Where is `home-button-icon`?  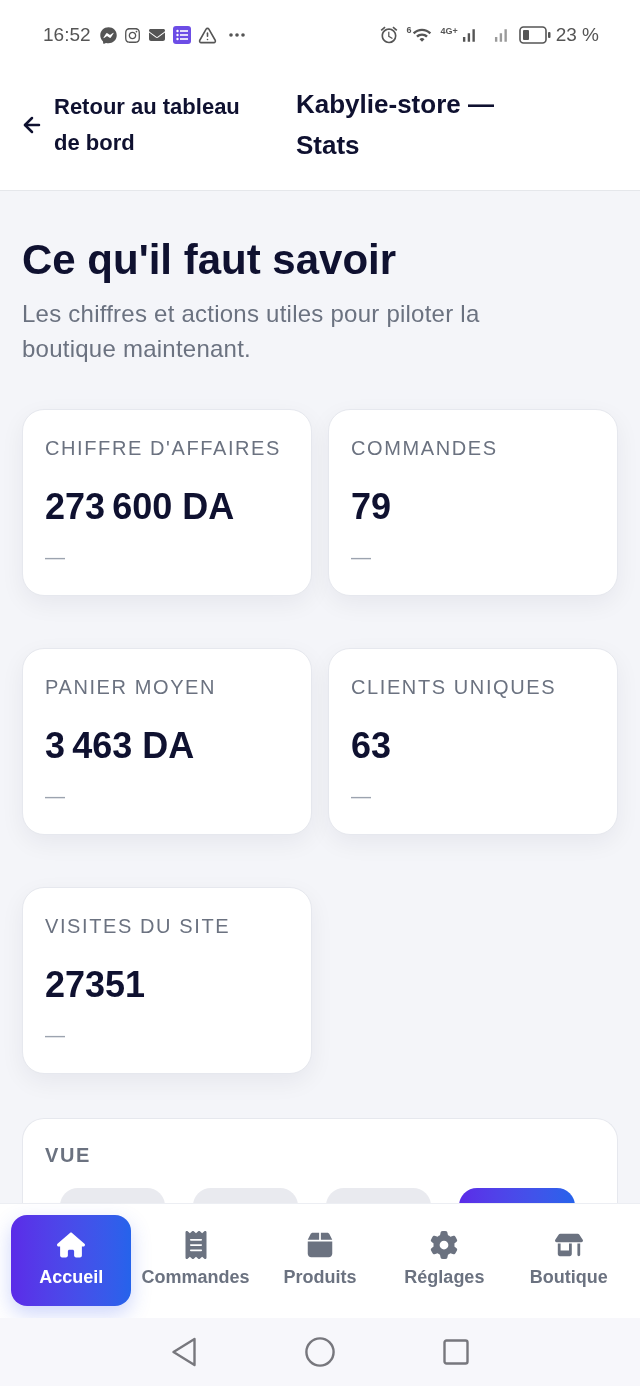 home-button-icon is located at coordinates (320, 1352).